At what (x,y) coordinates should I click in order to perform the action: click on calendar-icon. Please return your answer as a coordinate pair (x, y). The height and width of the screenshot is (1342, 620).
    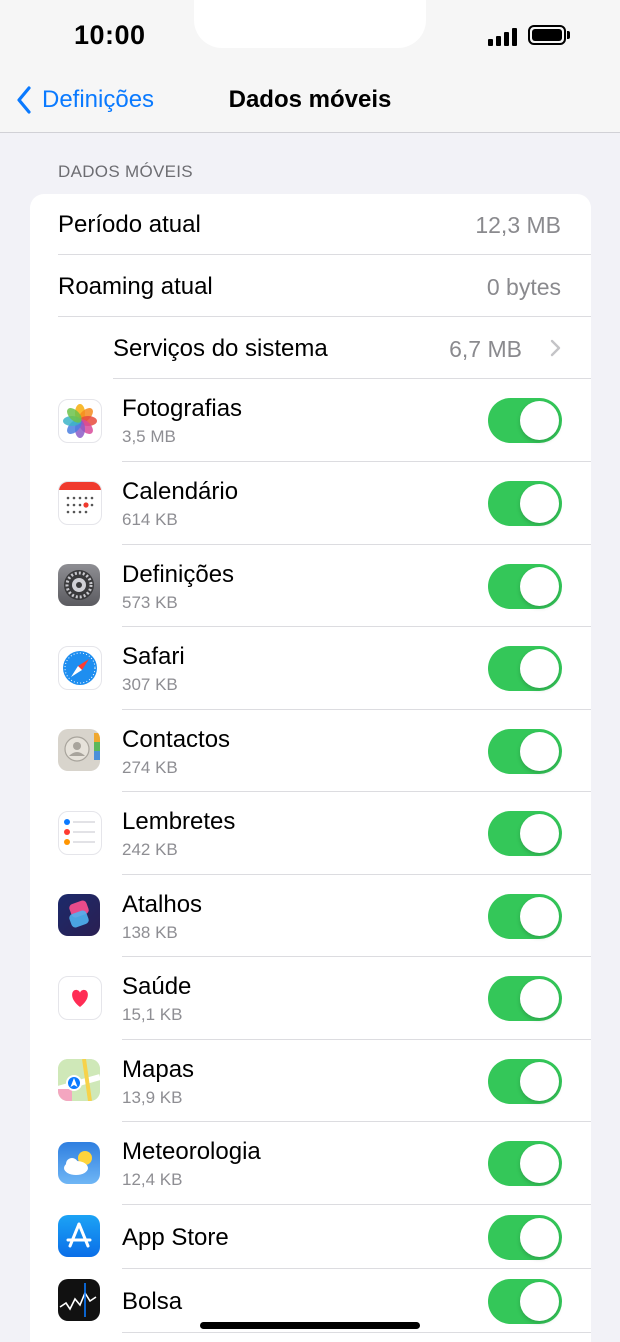
    Looking at the image, I should click on (80, 503).